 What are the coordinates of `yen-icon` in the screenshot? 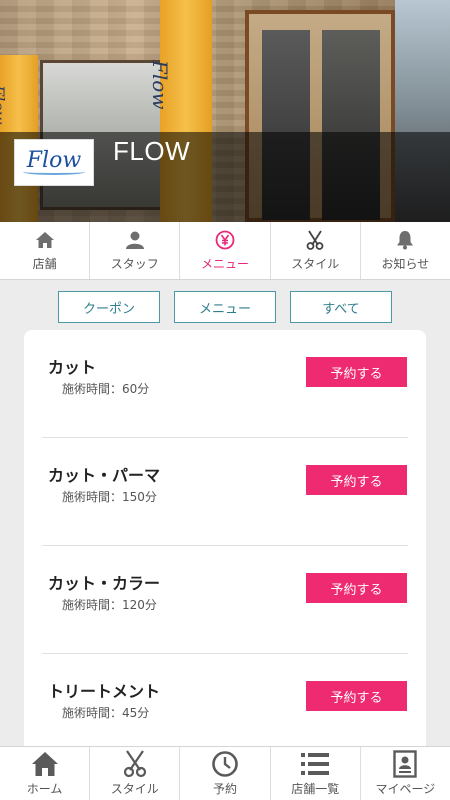 It's located at (225, 240).